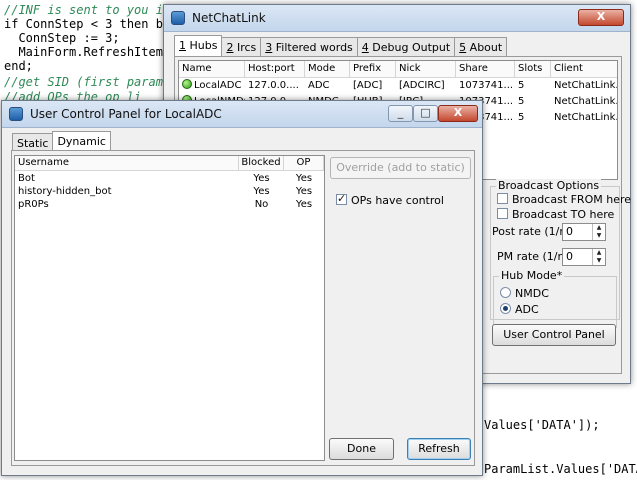 The image size is (637, 480). What do you see at coordinates (542, 425) in the screenshot?
I see `code-line: Values['DATA']);` at bounding box center [542, 425].